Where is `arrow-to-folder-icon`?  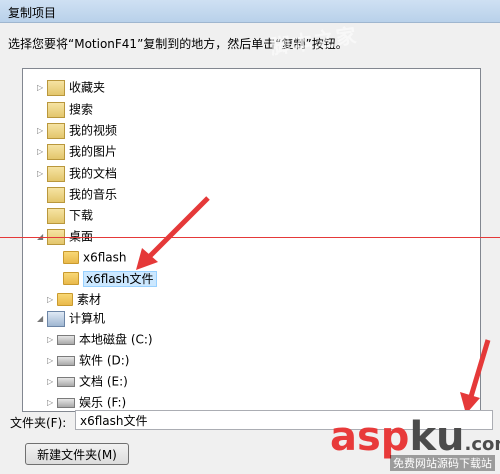
arrow-to-folder-icon is located at coordinates (178, 228).